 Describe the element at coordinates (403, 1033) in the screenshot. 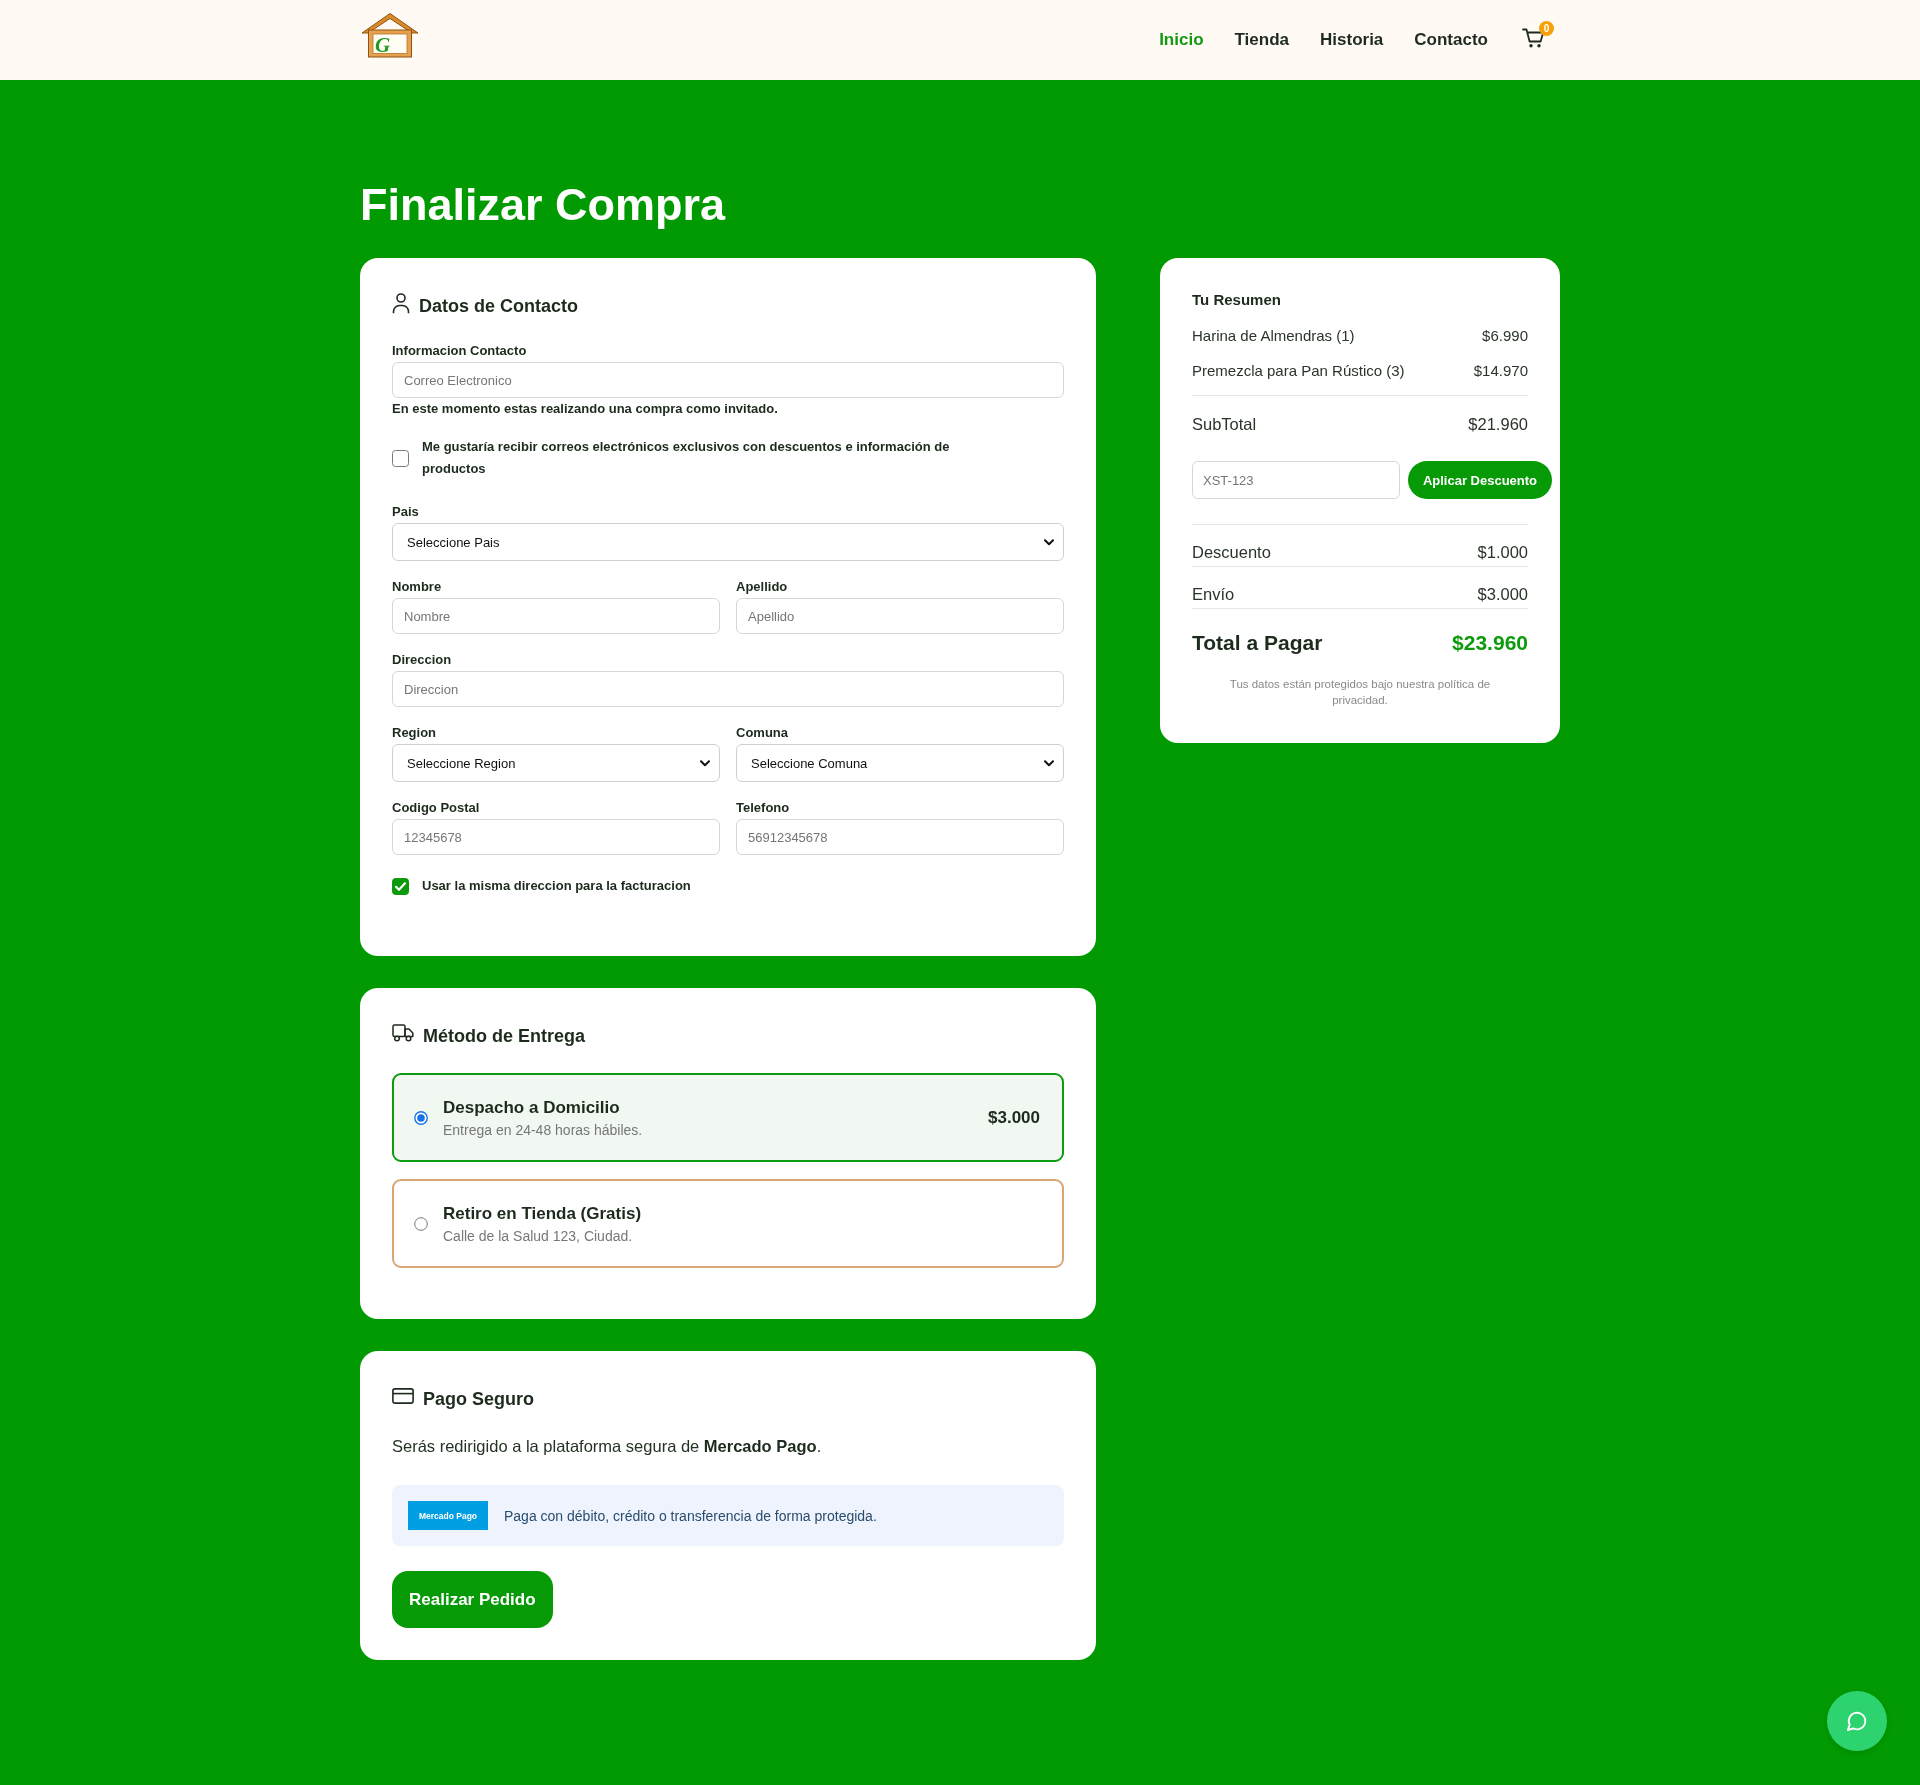

I see `truck-icon` at that location.